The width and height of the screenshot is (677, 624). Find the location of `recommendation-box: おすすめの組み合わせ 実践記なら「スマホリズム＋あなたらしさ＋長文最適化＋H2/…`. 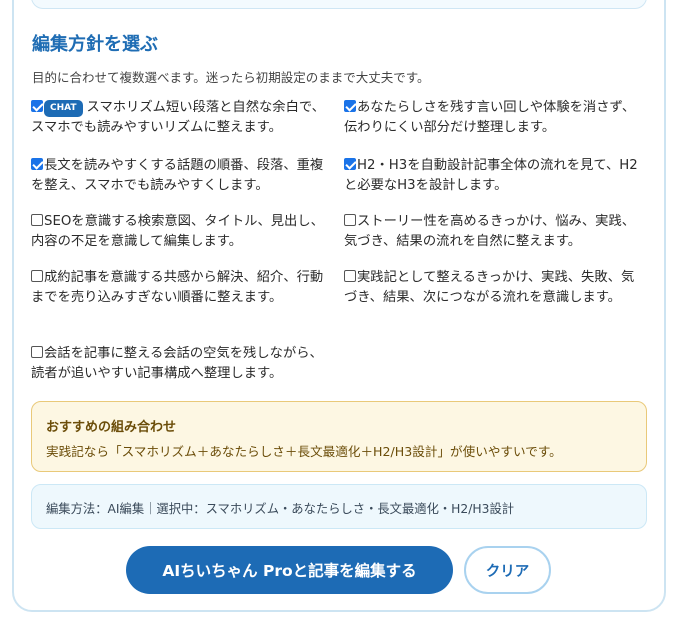

recommendation-box: おすすめの組み合わせ 実践記なら「スマホリズム＋あなたらしさ＋長文最適化＋H2/… is located at coordinates (339, 436).